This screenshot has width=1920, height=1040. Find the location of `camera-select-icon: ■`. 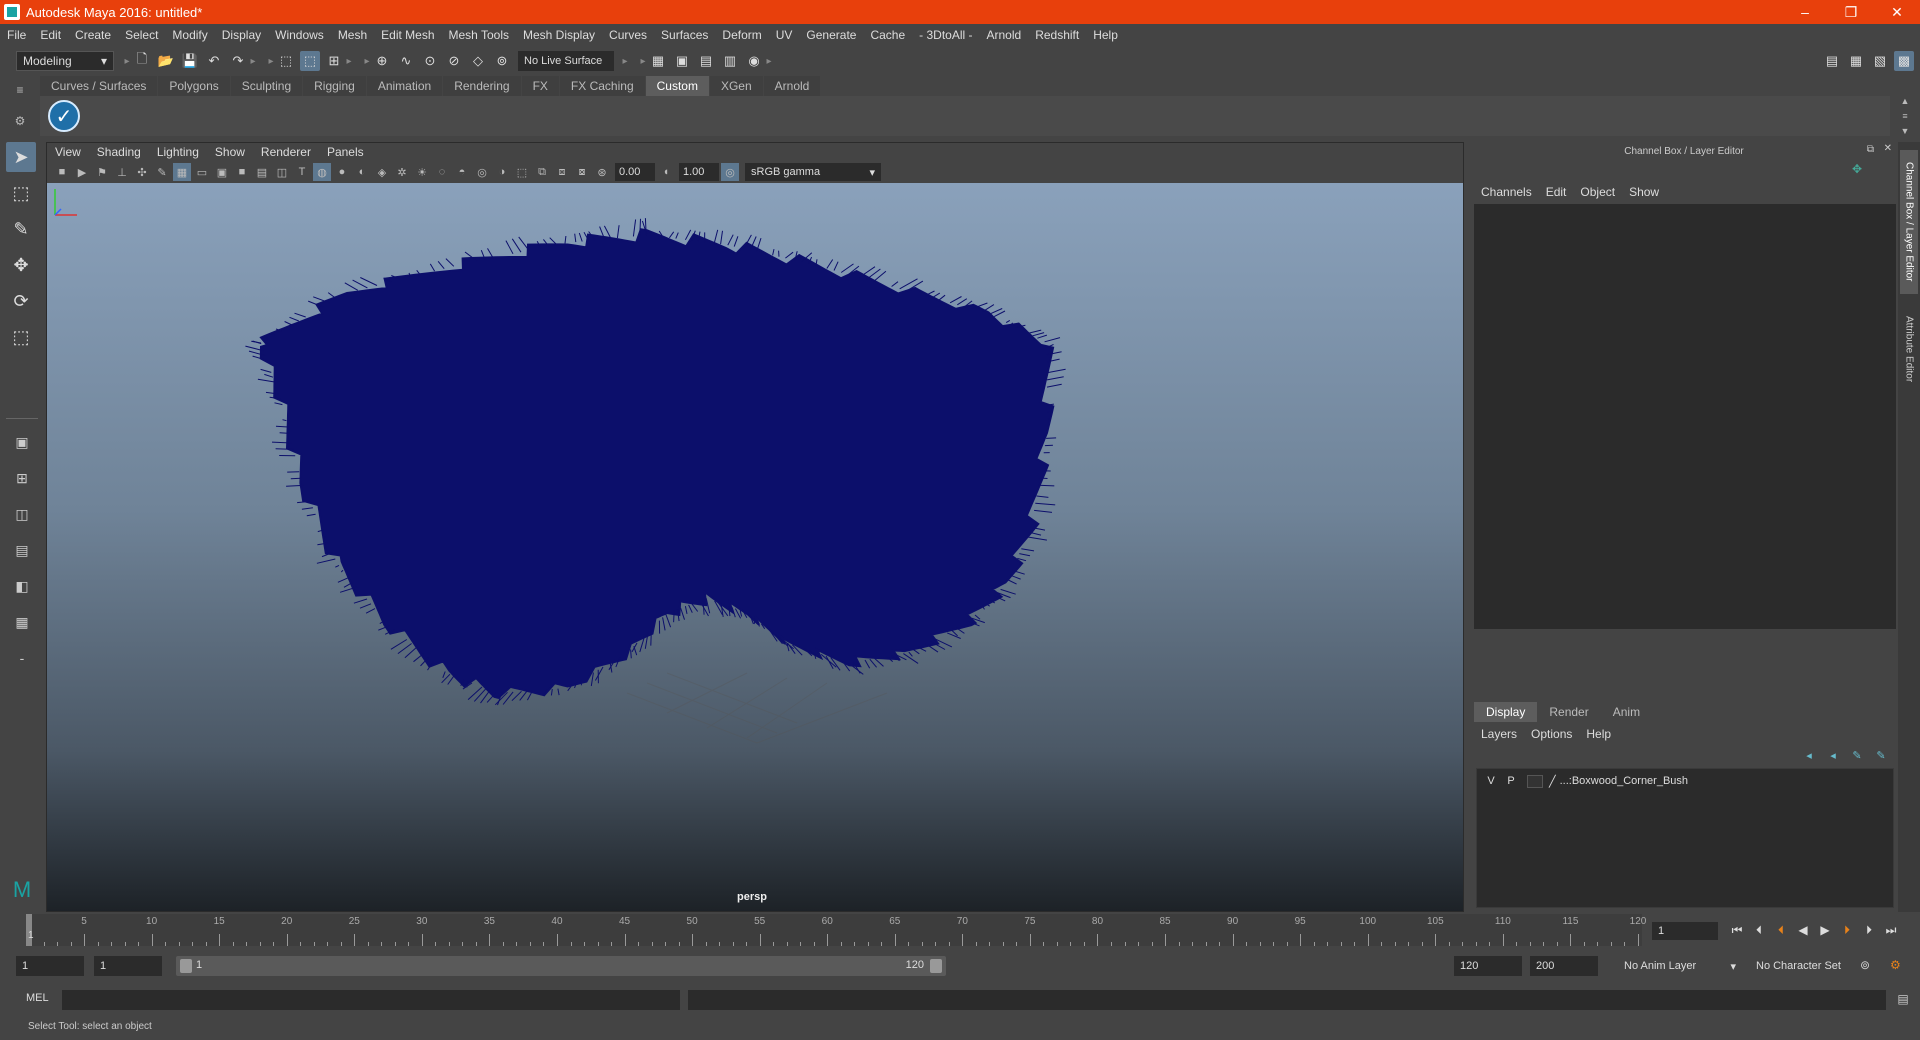

camera-select-icon: ■ is located at coordinates (62, 172).